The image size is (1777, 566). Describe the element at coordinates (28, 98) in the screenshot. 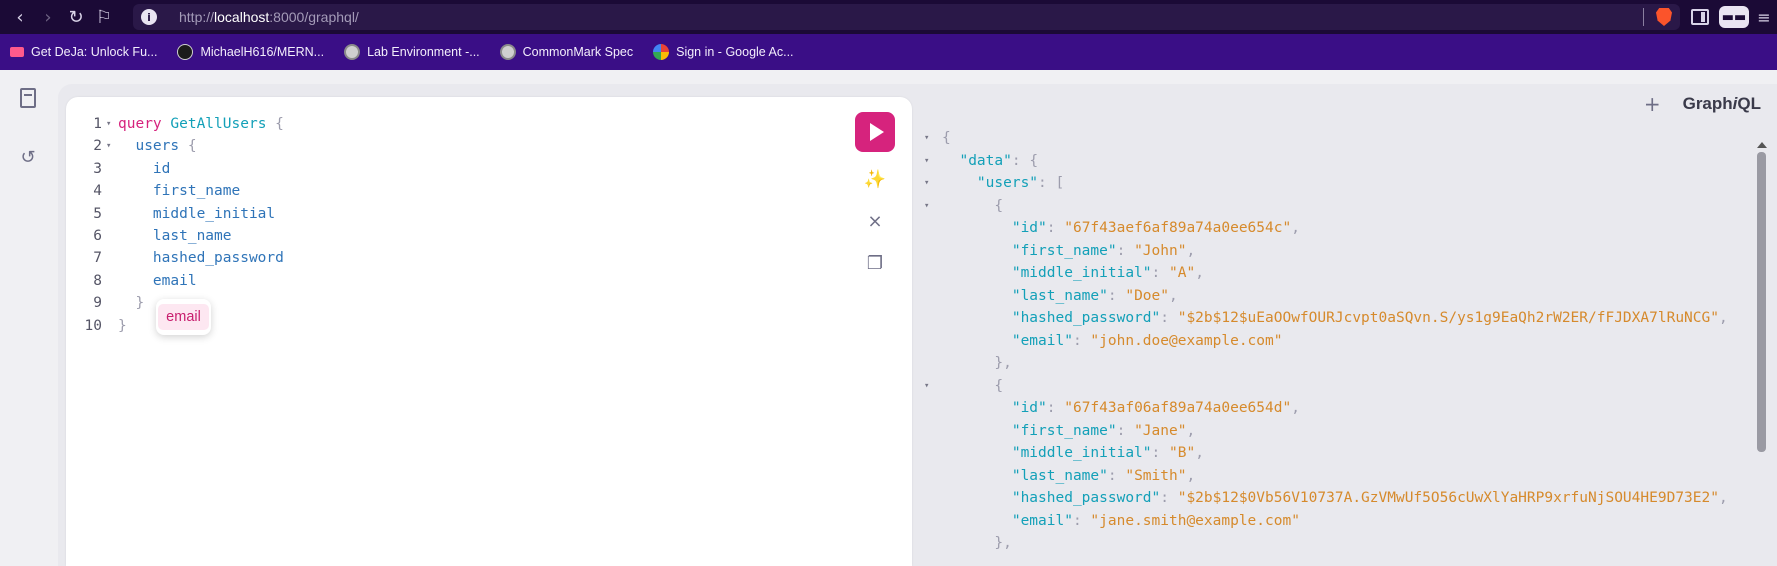

I see `docs-explorer-icon` at that location.